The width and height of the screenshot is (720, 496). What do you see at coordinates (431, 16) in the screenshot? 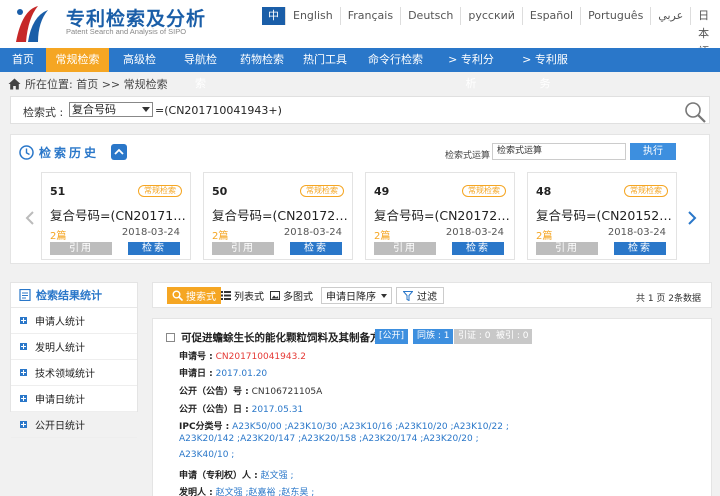
I see `lang-de: Deutsch` at bounding box center [431, 16].